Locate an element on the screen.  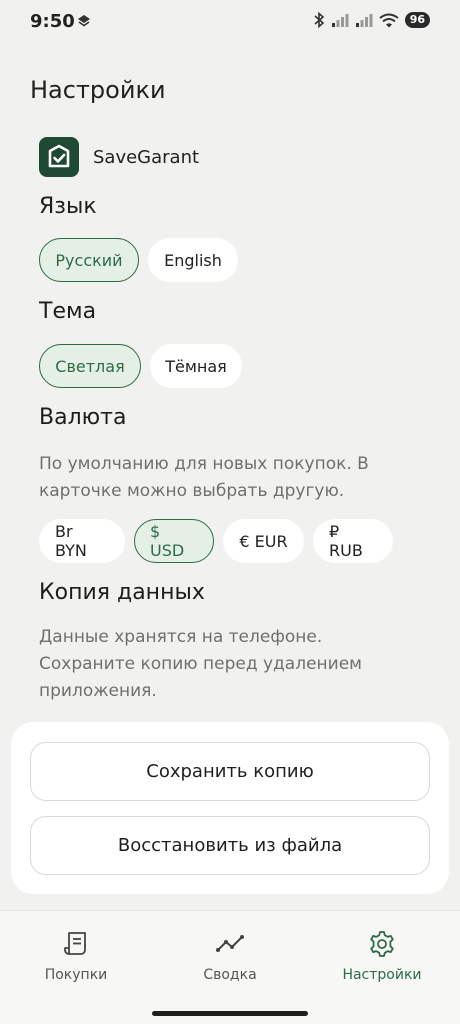
language-options: Русский English is located at coordinates (138, 260).